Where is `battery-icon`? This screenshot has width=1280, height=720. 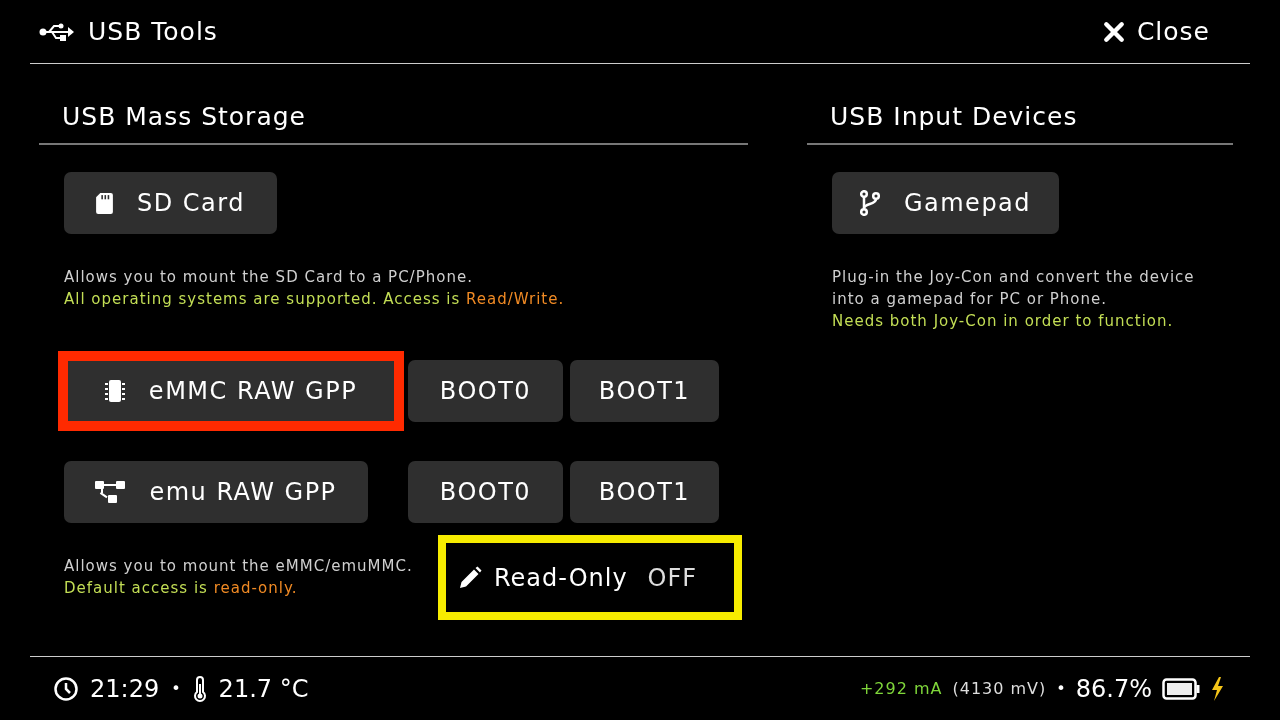
battery-icon is located at coordinates (1181, 688).